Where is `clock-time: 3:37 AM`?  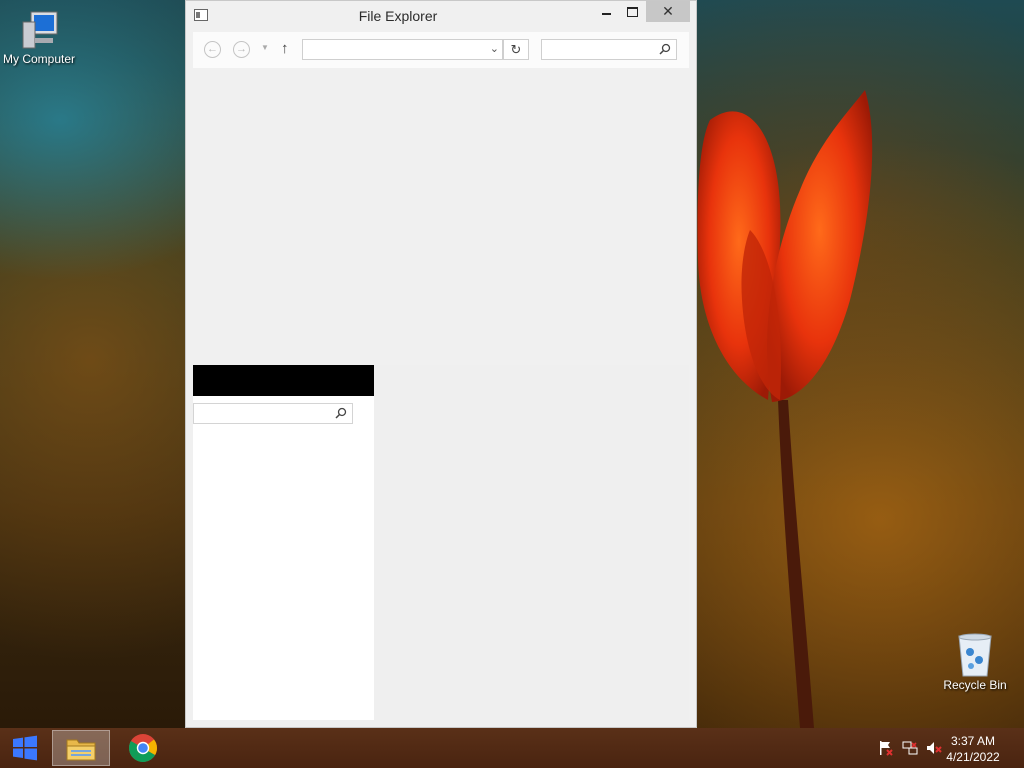 clock-time: 3:37 AM is located at coordinates (973, 741).